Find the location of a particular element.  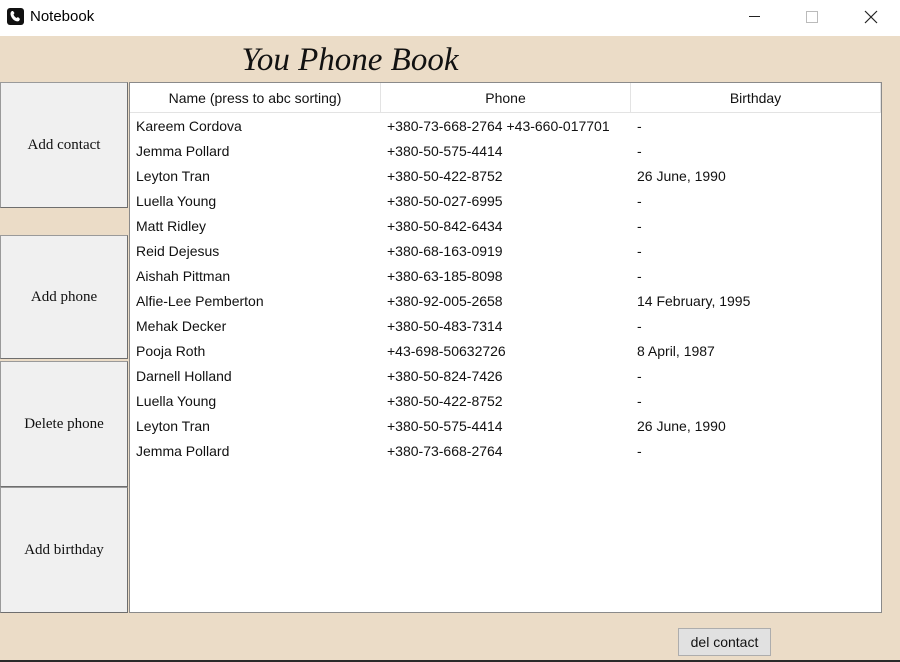

cell-name: Reid Dejesus is located at coordinates (178, 251).